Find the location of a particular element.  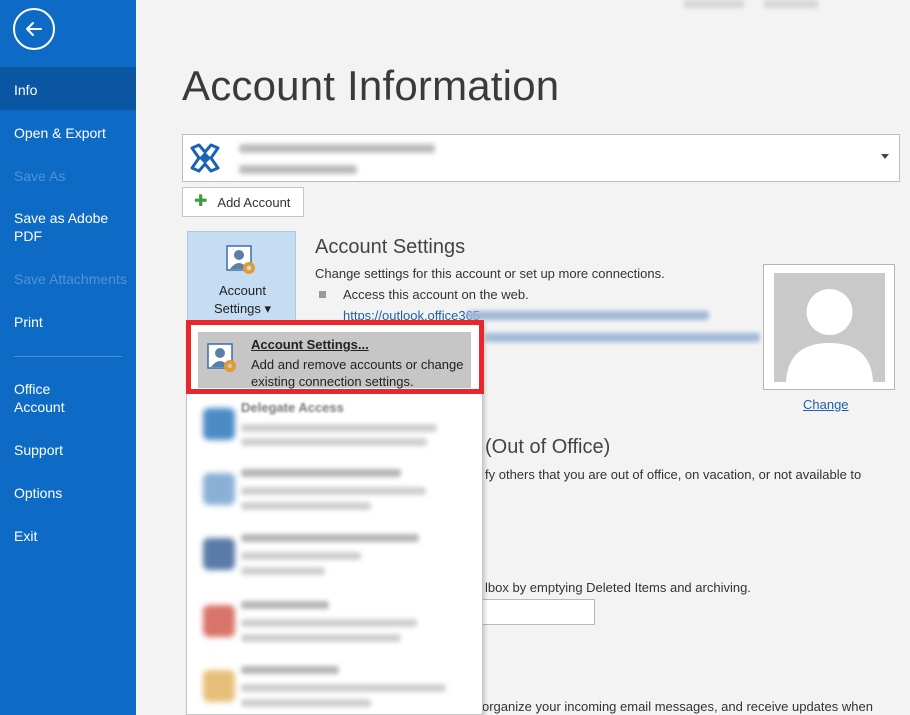

nav-label: Open & Export is located at coordinates (60, 133).